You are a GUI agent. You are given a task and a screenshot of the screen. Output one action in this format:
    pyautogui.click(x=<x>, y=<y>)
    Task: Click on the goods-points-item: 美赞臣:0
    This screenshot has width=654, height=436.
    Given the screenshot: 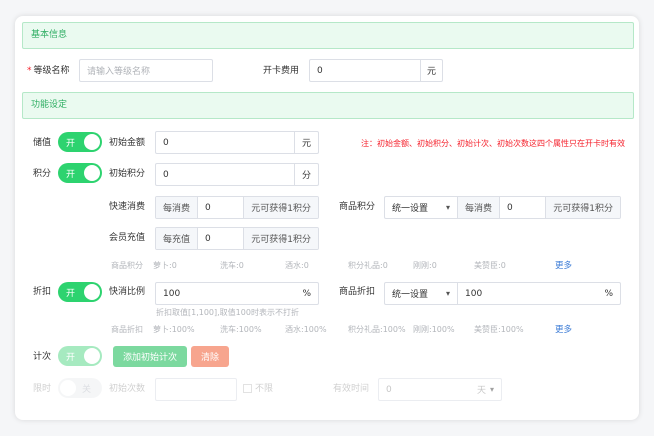 What is the action you would take?
    pyautogui.click(x=490, y=265)
    